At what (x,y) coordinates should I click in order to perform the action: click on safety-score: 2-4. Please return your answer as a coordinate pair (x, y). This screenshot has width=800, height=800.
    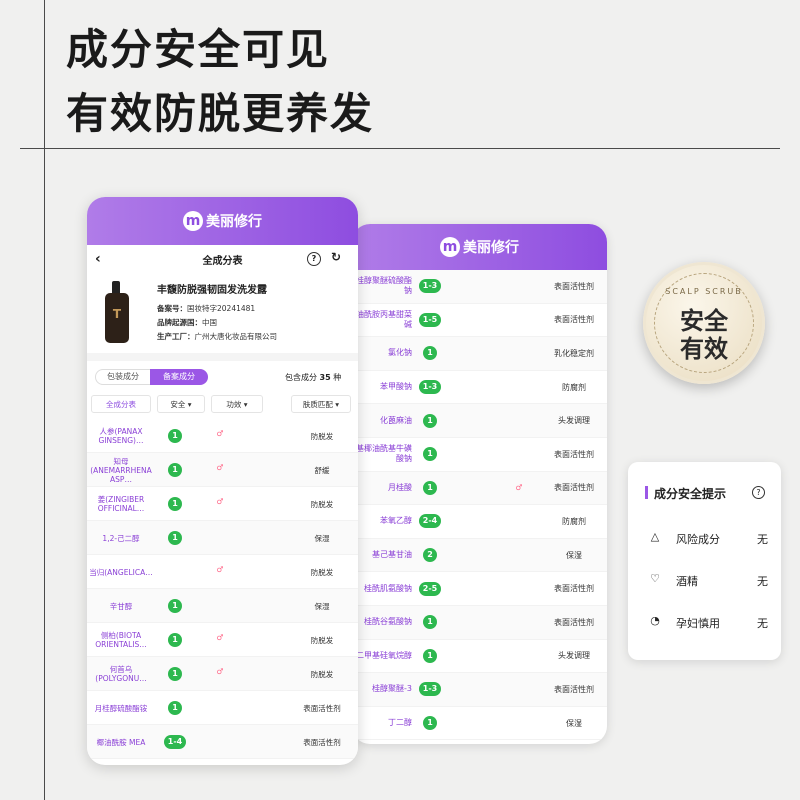
    Looking at the image, I should click on (430, 521).